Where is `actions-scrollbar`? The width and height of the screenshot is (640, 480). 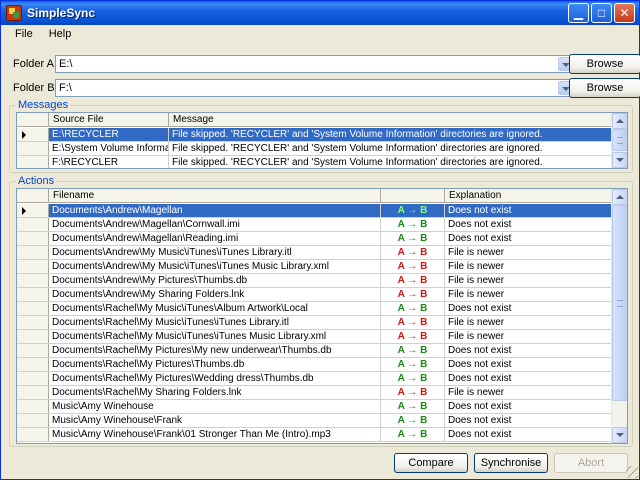 actions-scrollbar is located at coordinates (619, 316).